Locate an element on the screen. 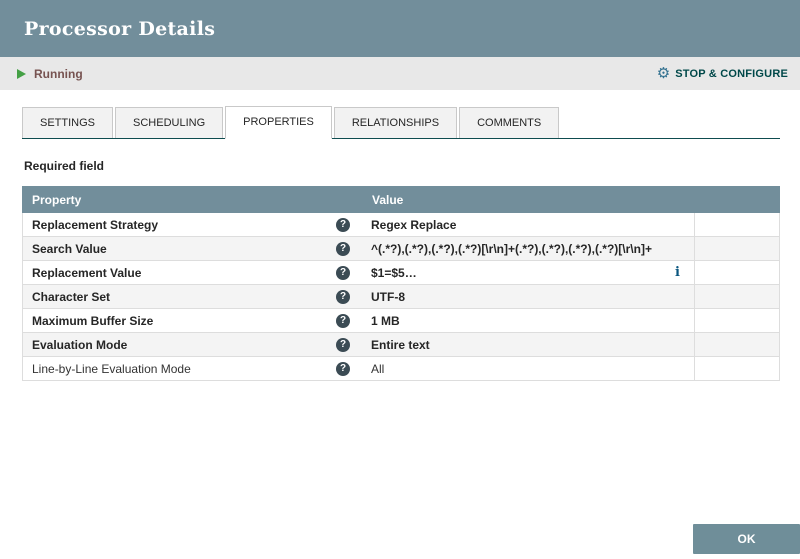  property-name: Replacement Strategy is located at coordinates (95, 224).